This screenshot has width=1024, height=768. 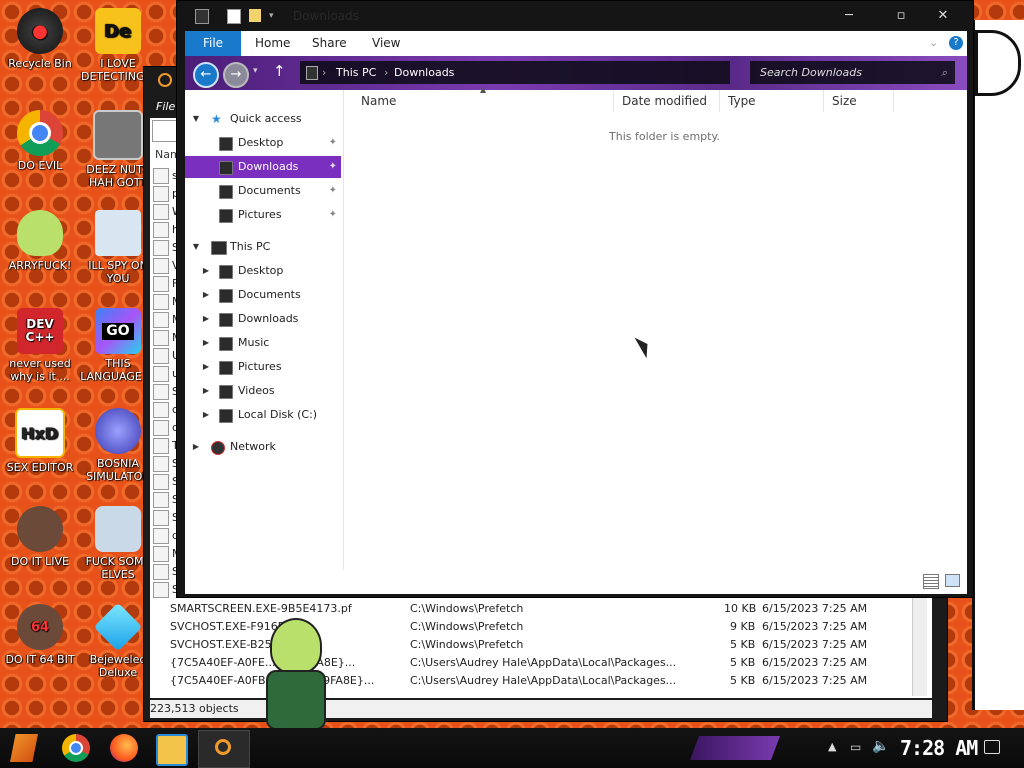 What do you see at coordinates (880, 746) in the screenshot?
I see `volume-tray-icon: 🔈` at bounding box center [880, 746].